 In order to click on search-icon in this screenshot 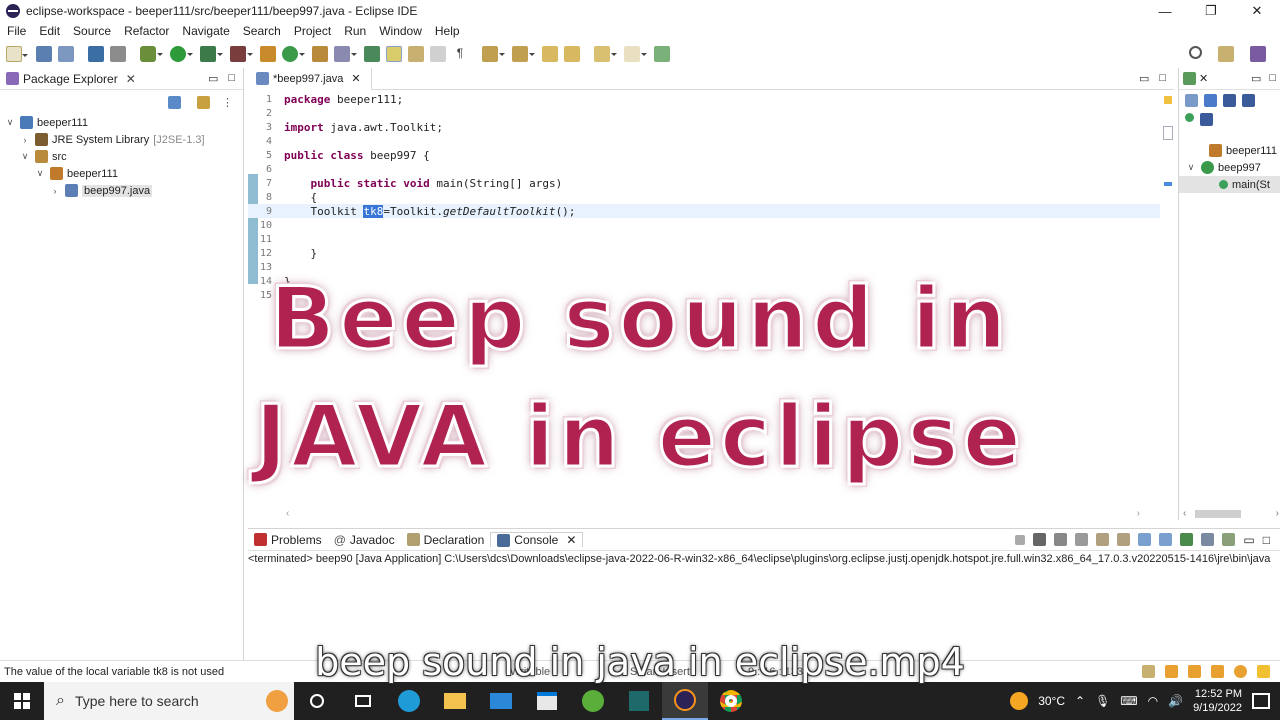, I will do `click(1195, 52)`.